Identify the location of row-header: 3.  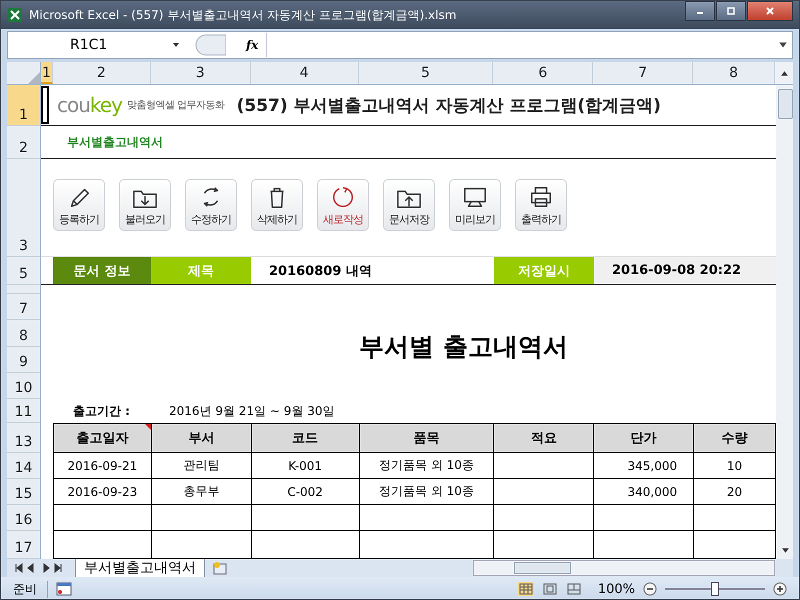
(23, 246).